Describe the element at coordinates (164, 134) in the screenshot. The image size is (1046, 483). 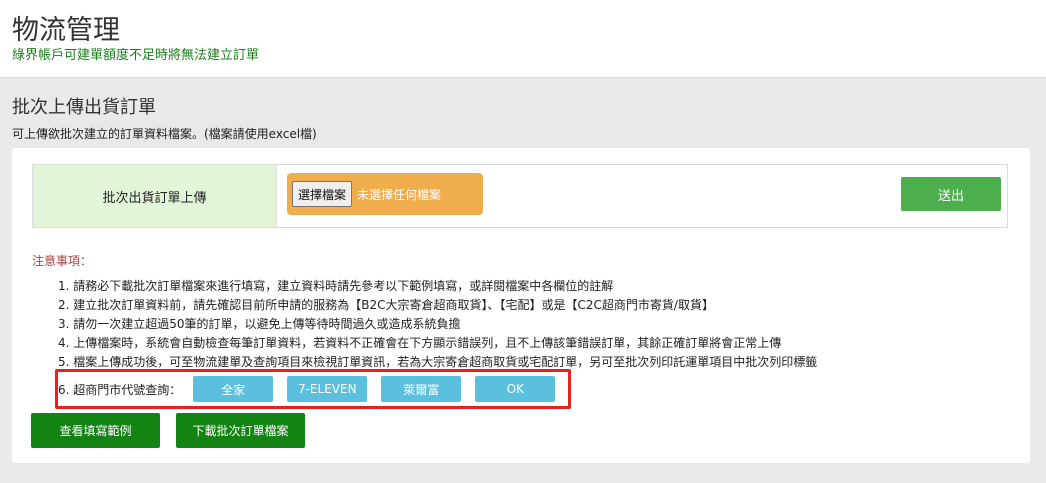
I see `section-description: 可上傳欲批次建立的訂單資料檔案。(檔案請使用excel檔)` at that location.